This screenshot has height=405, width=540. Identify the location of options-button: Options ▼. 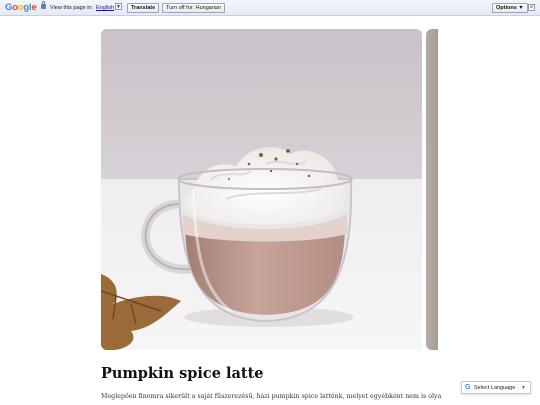
(510, 8).